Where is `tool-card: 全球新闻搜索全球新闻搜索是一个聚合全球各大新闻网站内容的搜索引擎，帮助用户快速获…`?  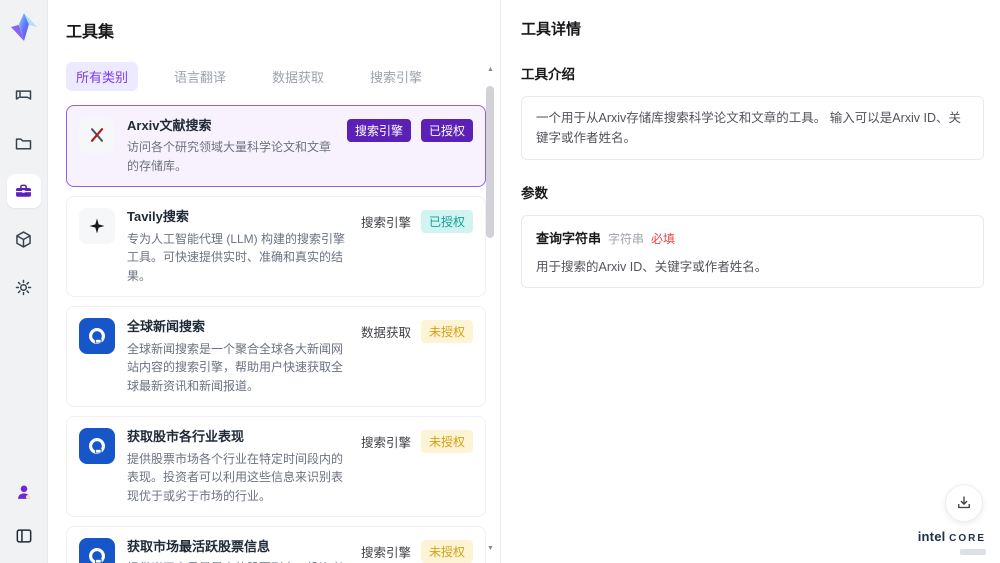 tool-card: 全球新闻搜索全球新闻搜索是一个聚合全球各大新闻网站内容的搜索引擎，帮助用户快速获… is located at coordinates (276, 357).